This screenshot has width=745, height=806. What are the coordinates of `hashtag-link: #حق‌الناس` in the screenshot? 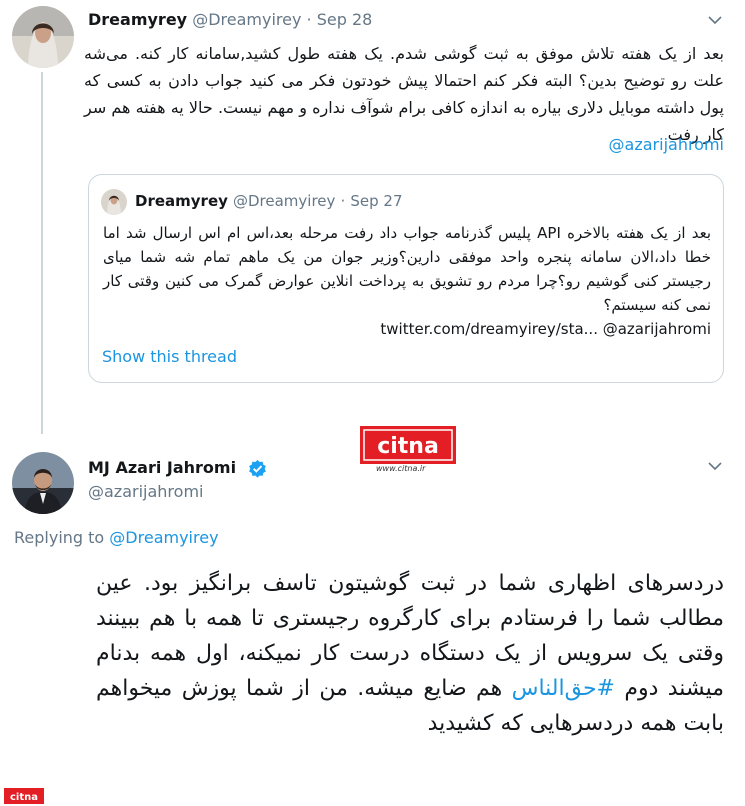 It's located at (563, 688).